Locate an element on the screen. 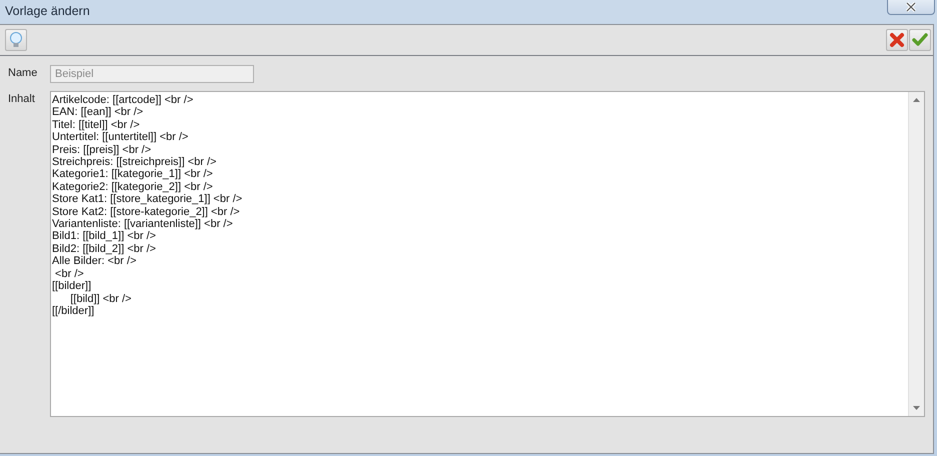  content-line: Artikelcode: [[artcode]] <br /> is located at coordinates (123, 100).